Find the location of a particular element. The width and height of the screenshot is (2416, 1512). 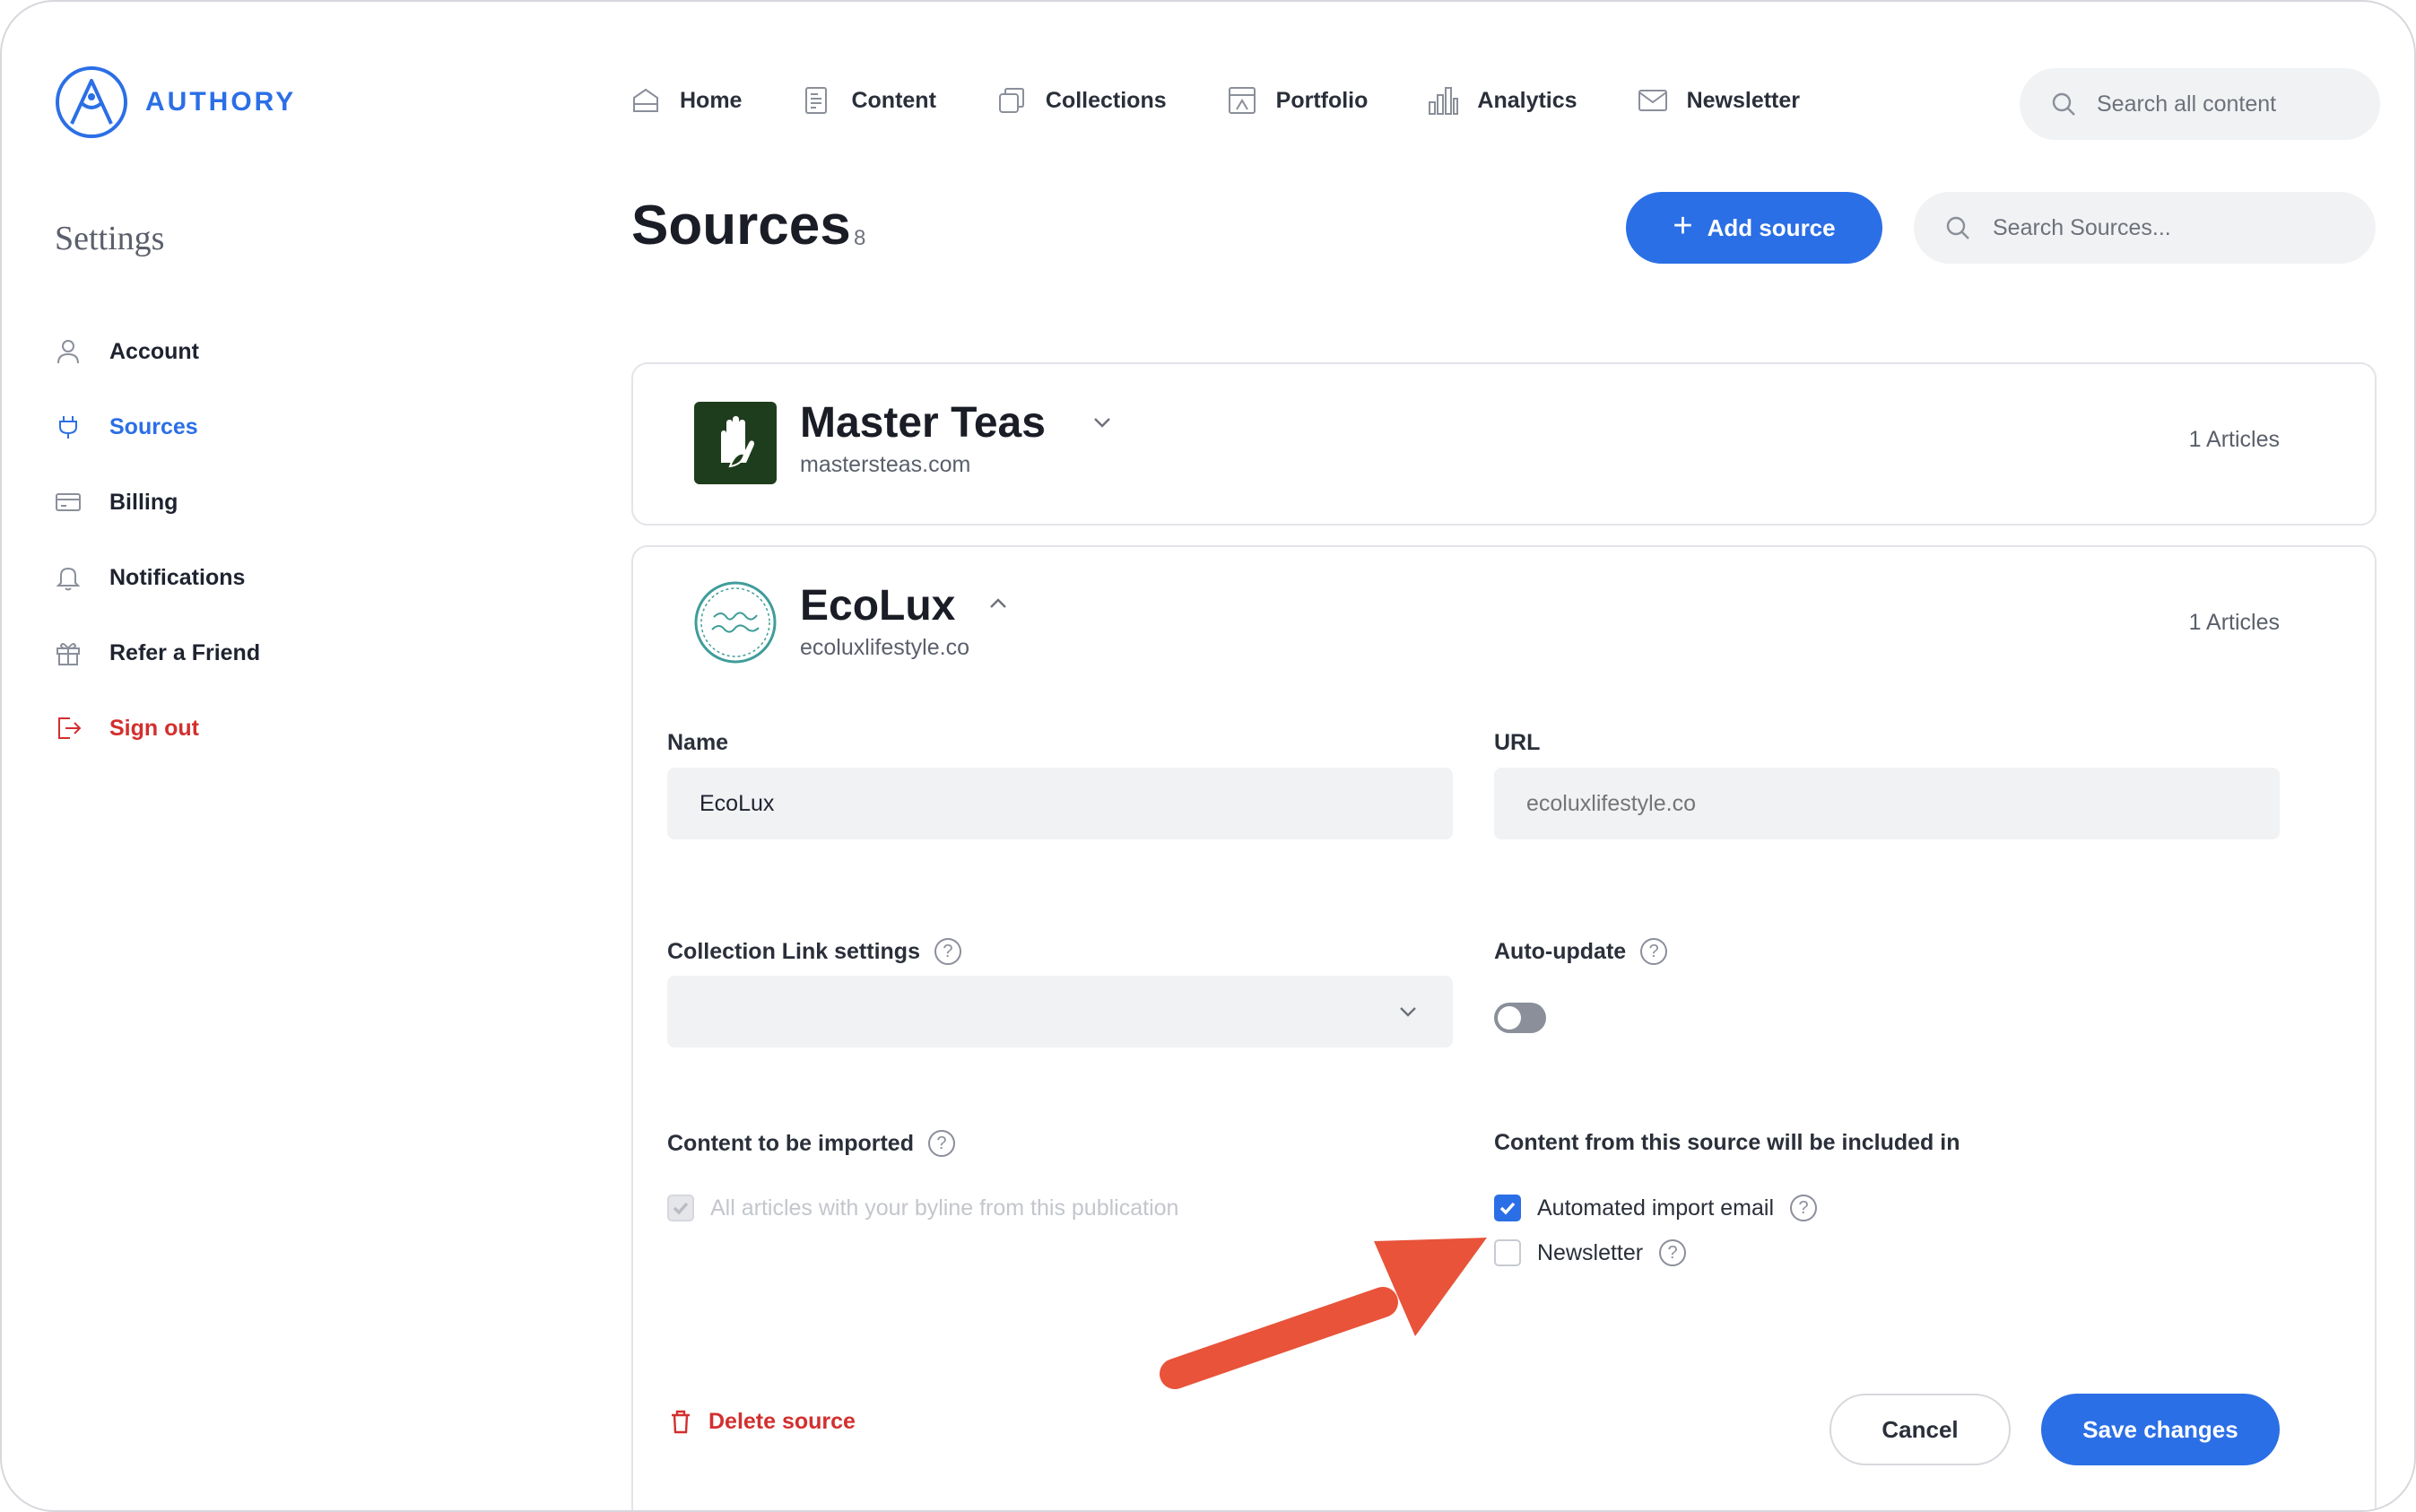

nav-newsletter: Newsletter is located at coordinates (1719, 100).